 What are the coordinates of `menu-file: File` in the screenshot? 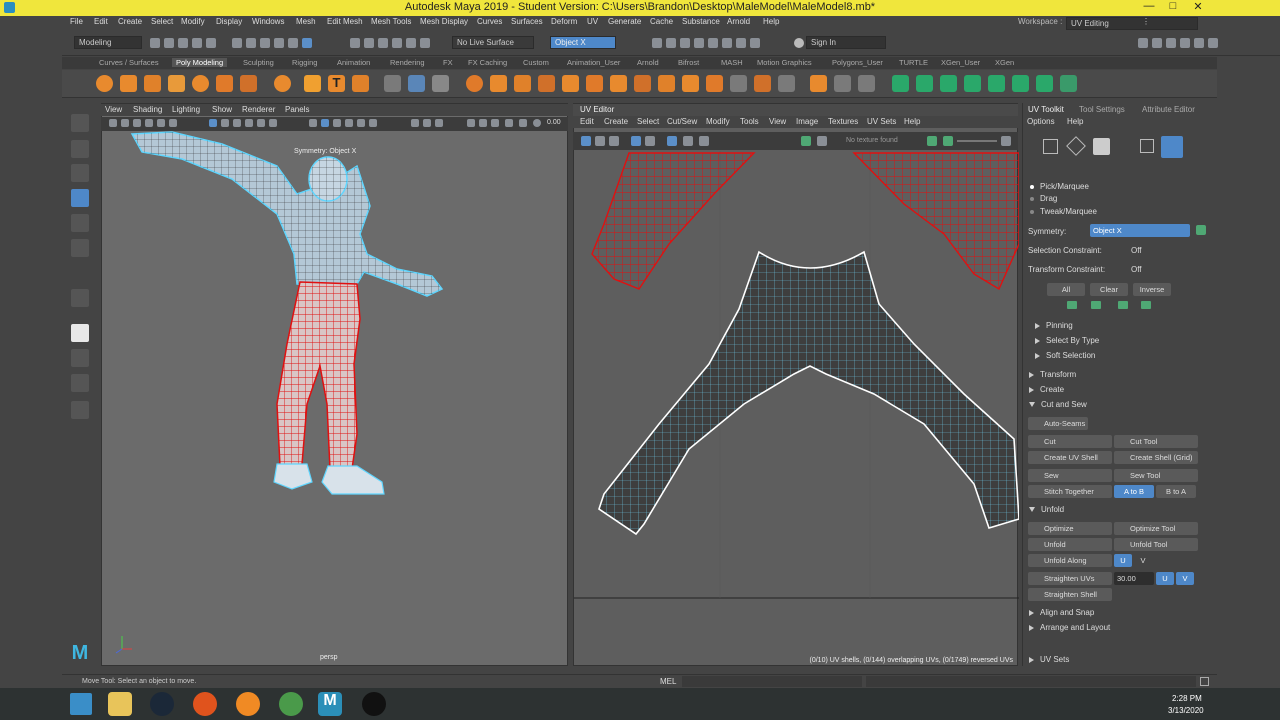 It's located at (76, 21).